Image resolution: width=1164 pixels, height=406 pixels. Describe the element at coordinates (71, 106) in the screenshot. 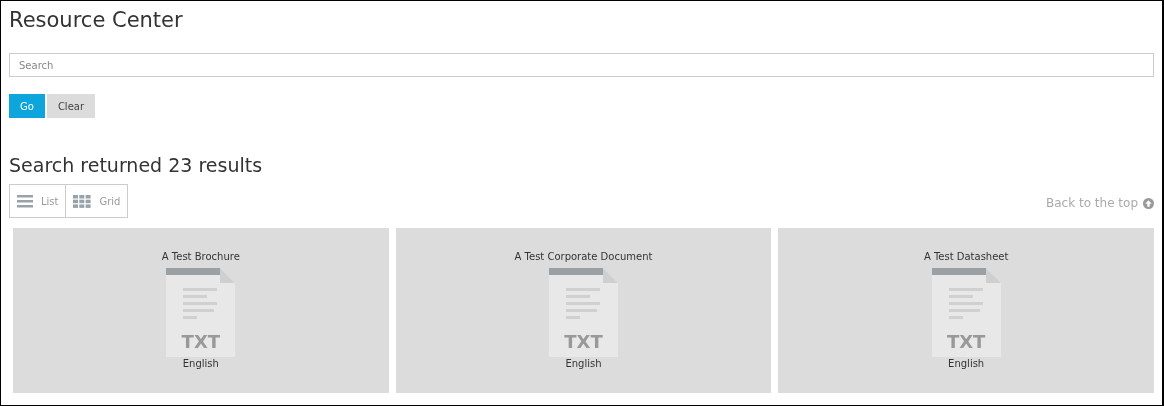

I see `clear-button: Clear` at that location.